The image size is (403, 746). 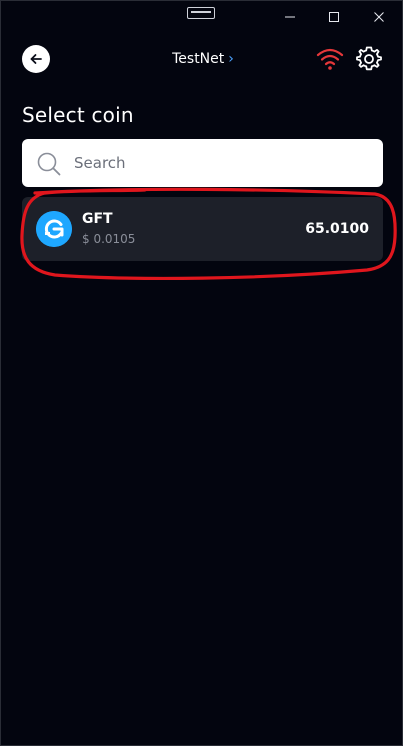 I want to click on search-box, so click(x=202, y=163).